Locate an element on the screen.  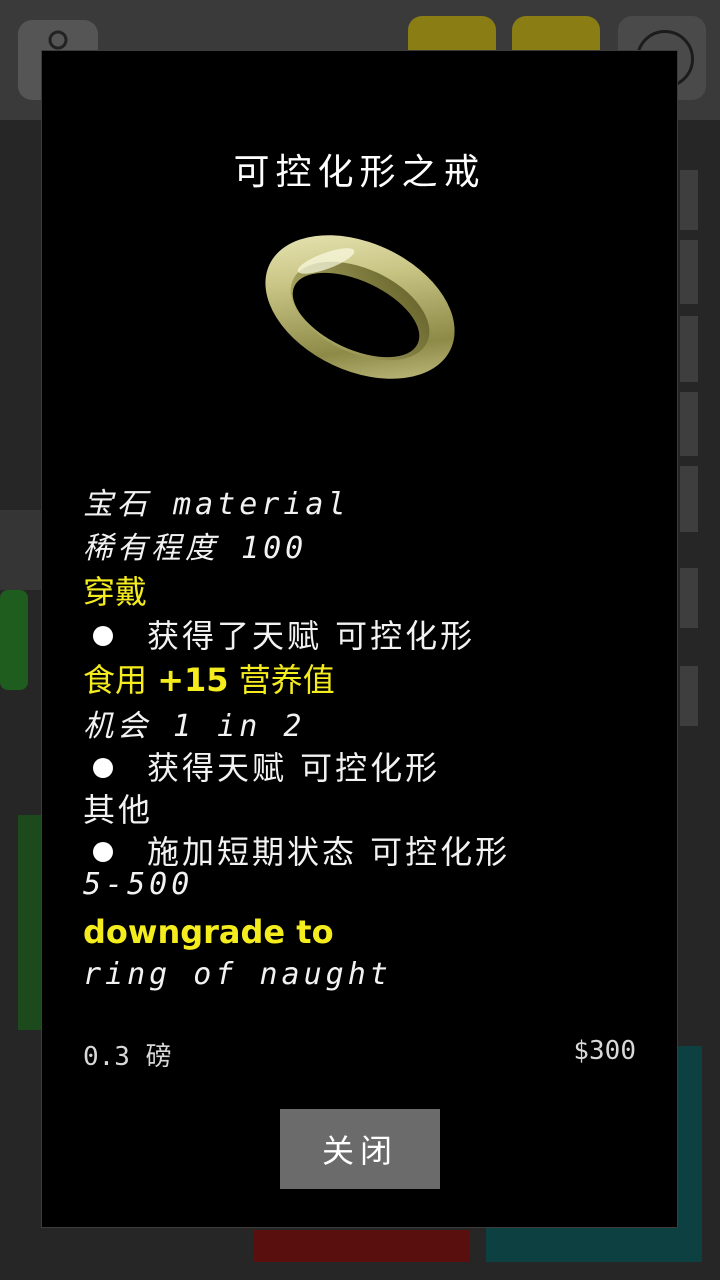
eat-nutrition-value: +15 is located at coordinates (193, 680).